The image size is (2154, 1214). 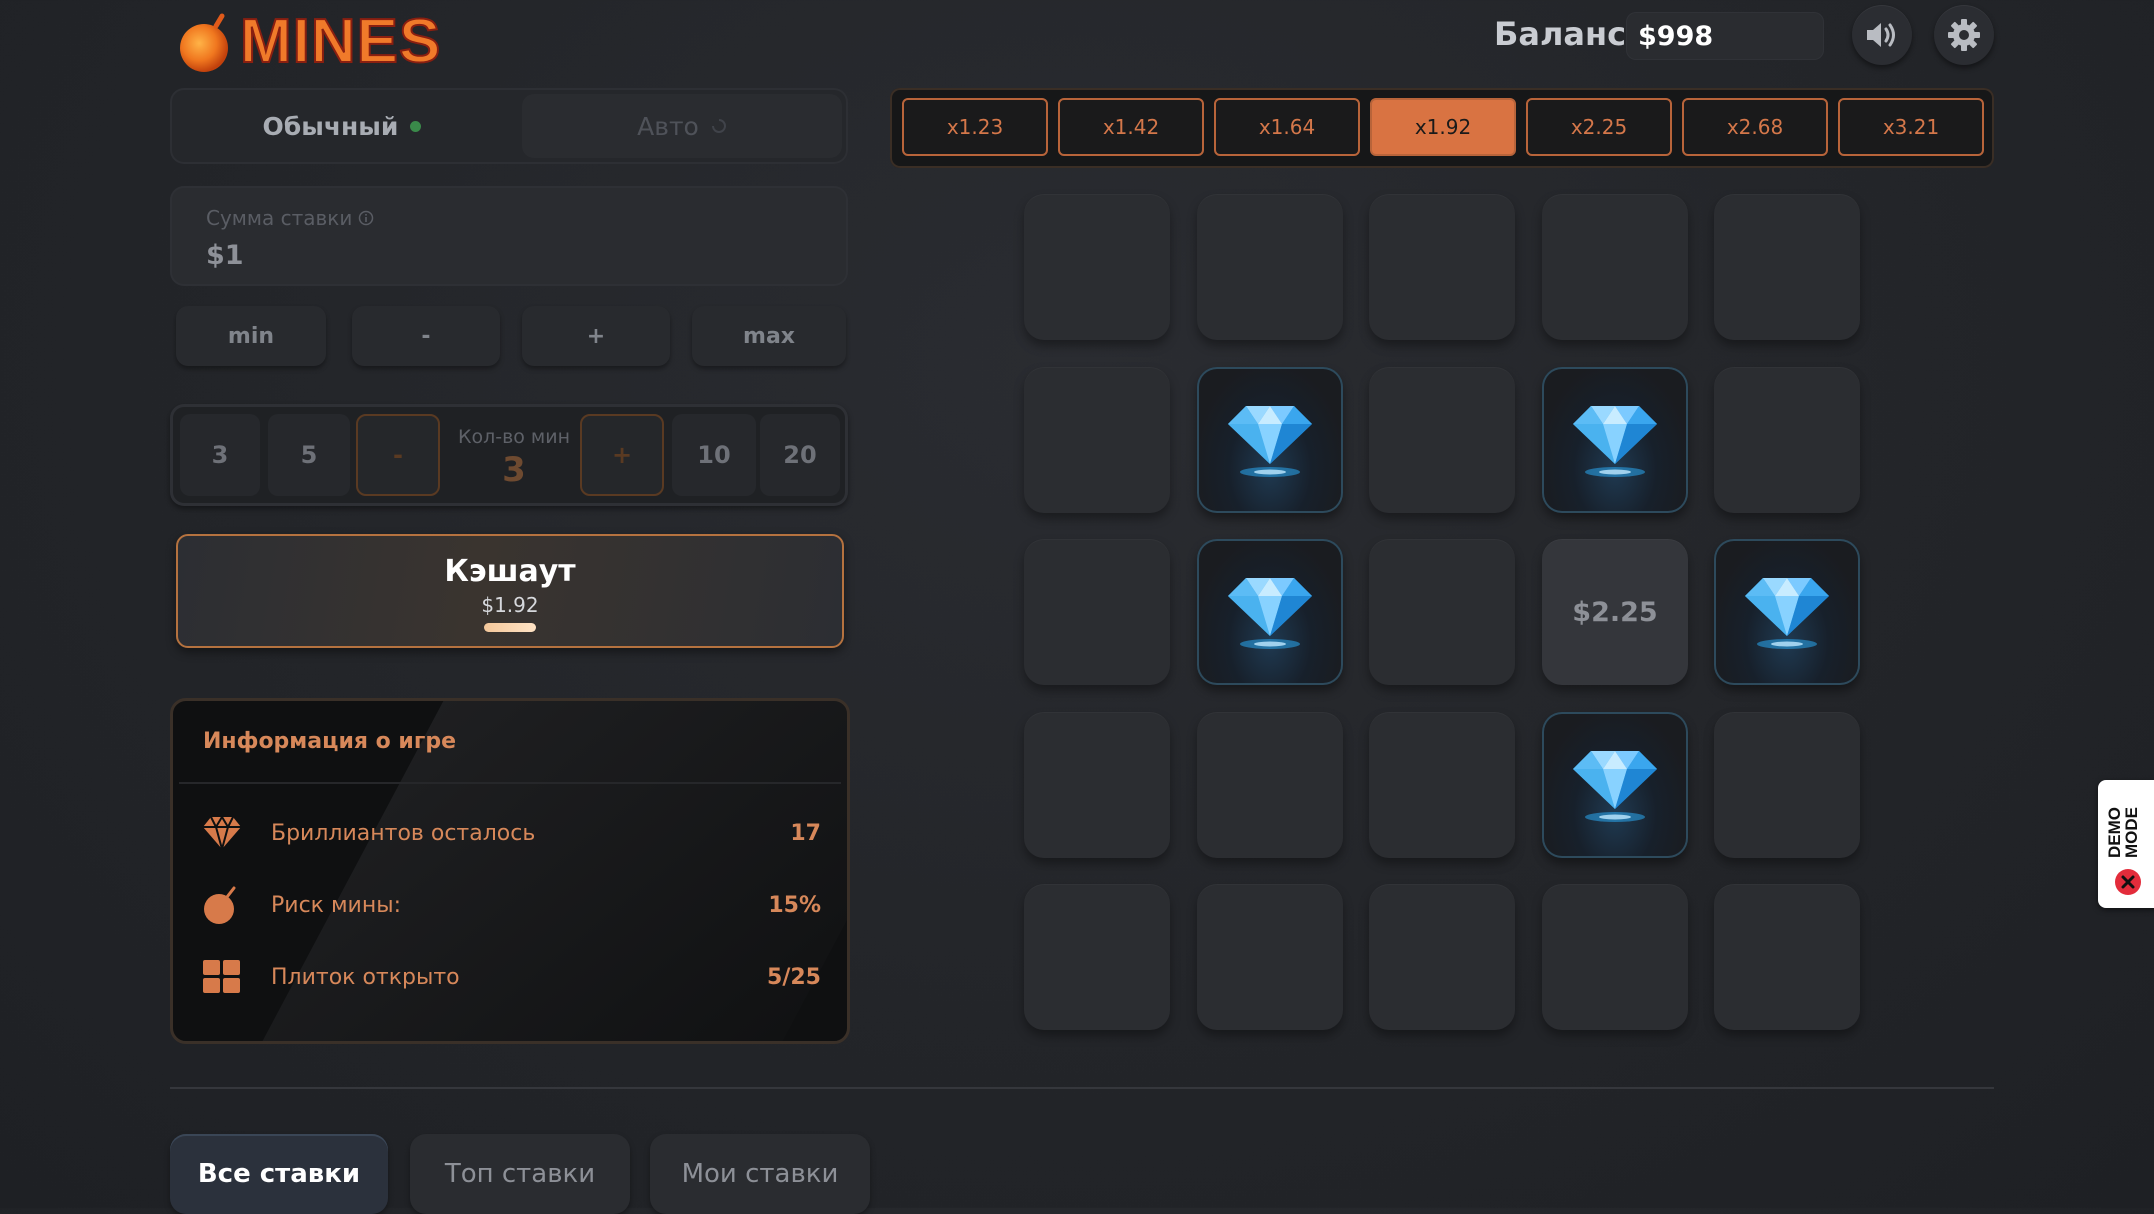 I want to click on sound-button, so click(x=1882, y=35).